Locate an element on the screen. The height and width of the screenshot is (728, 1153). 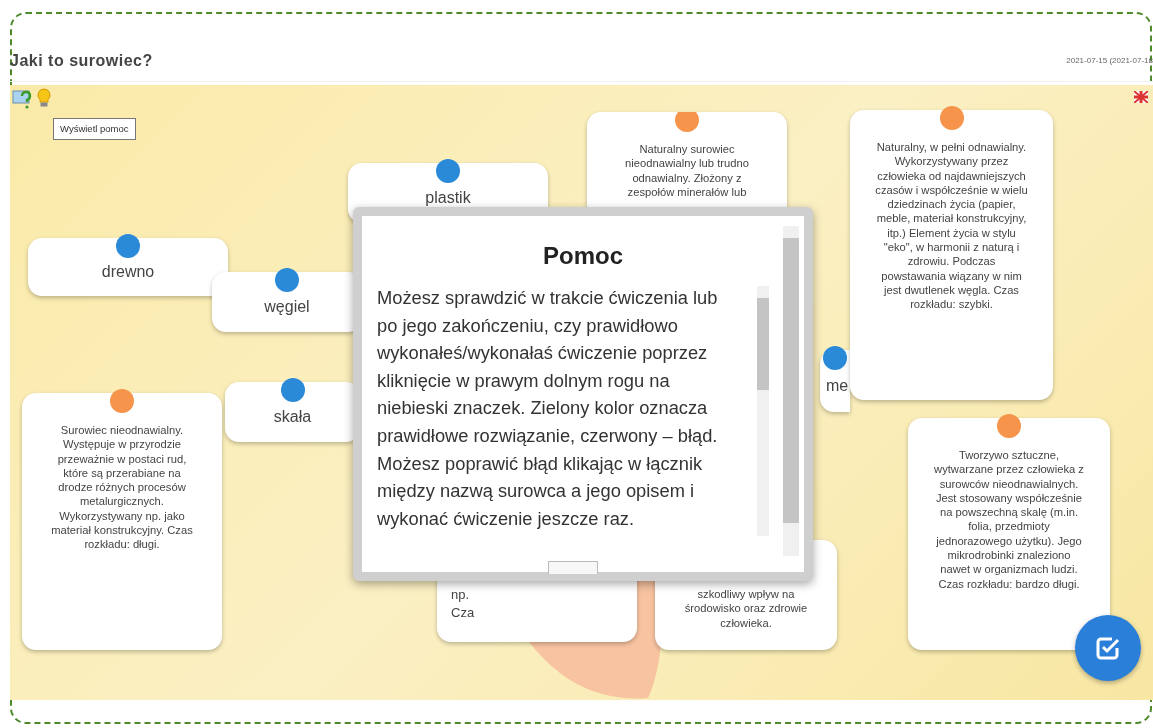
description-text: szkodliwy wpływ na środowisko oraz zdrowie człowieka. is located at coordinates (746, 608).